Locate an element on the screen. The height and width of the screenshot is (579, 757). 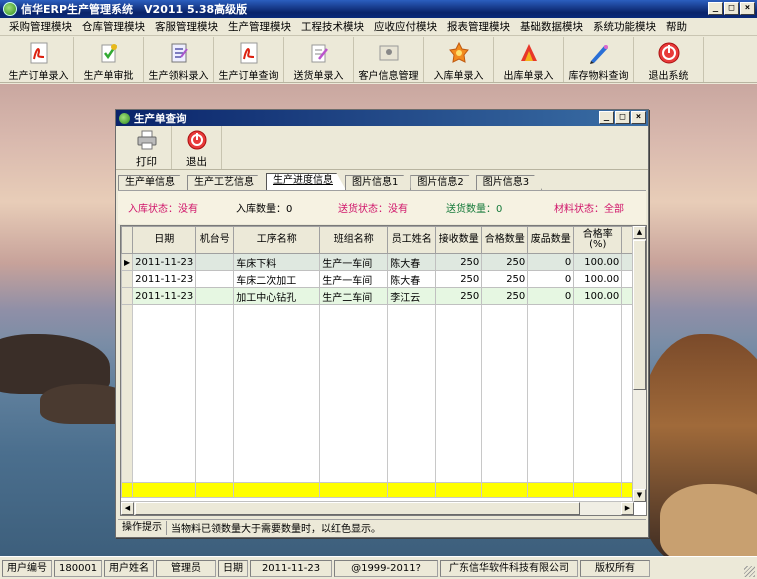
resize-grip is located at coordinates (749, 571).